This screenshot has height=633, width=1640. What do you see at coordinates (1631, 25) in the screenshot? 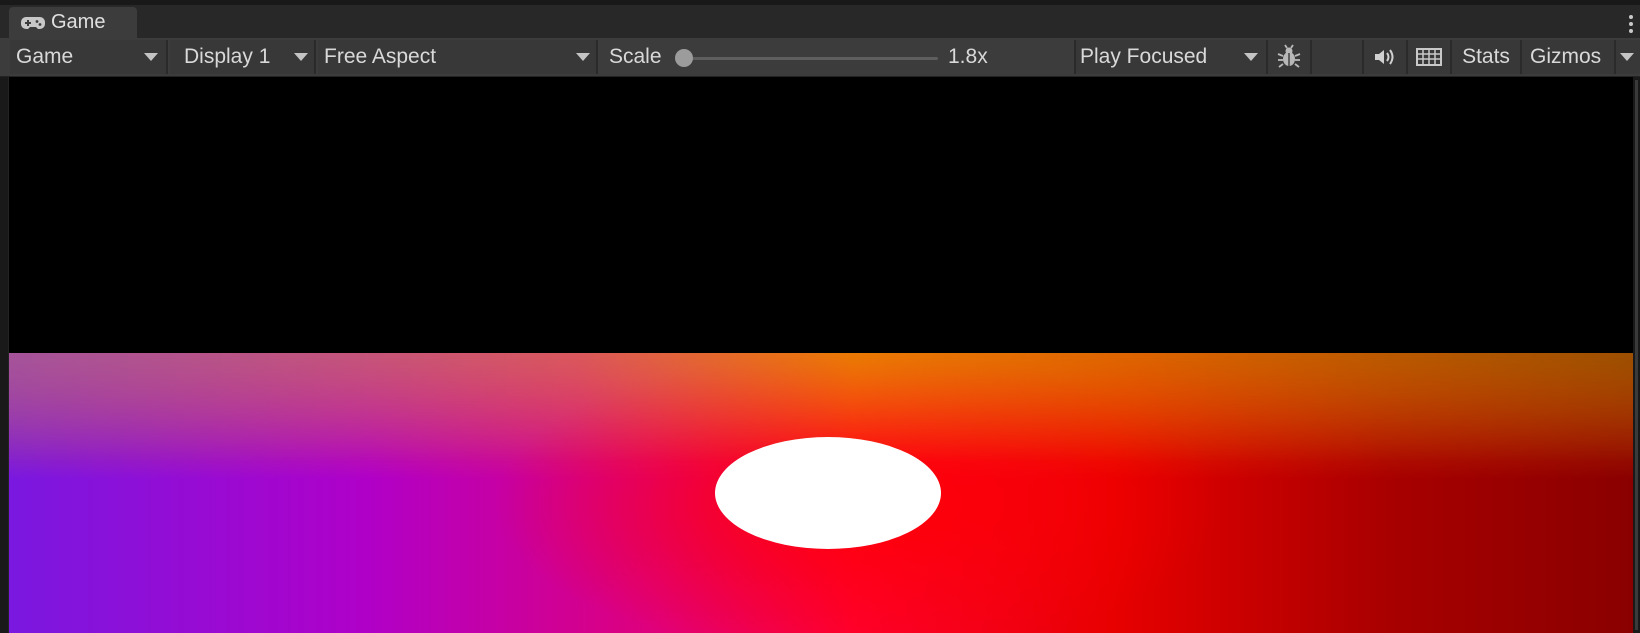
I see `kebab-menu-icon` at bounding box center [1631, 25].